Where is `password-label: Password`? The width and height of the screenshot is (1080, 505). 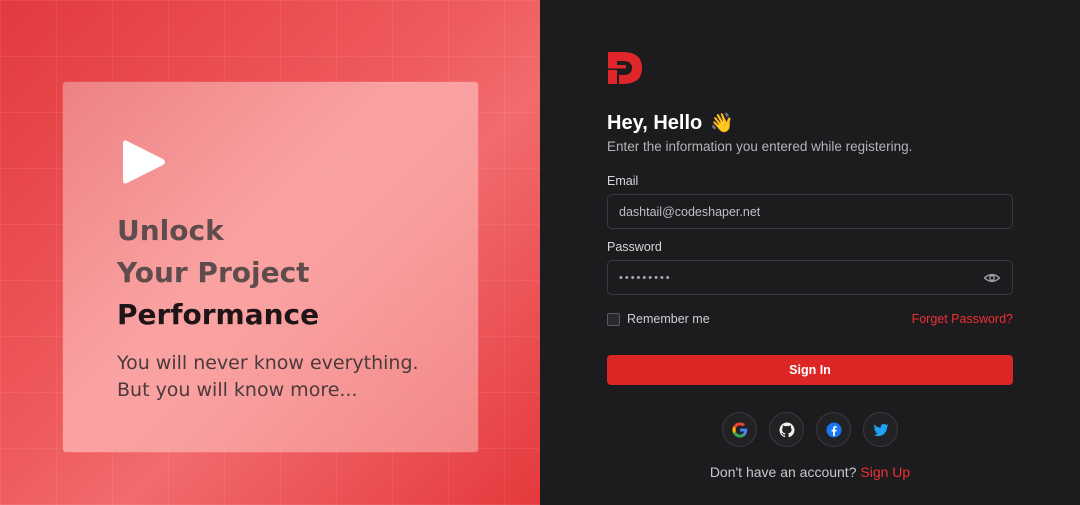
password-label: Password is located at coordinates (634, 247).